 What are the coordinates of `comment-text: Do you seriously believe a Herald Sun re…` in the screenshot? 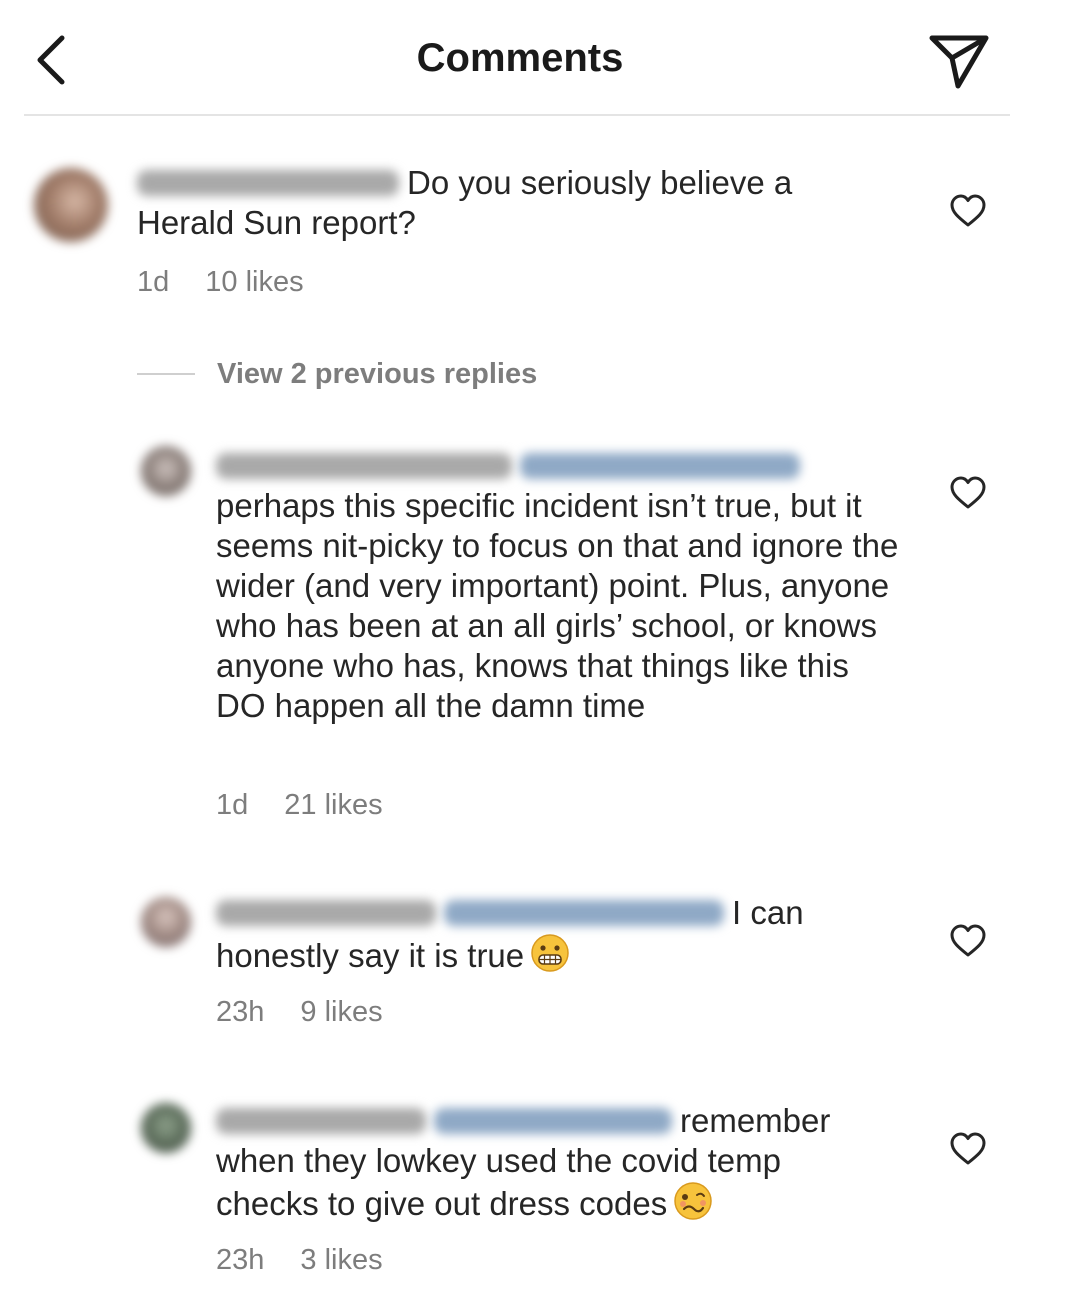 It's located at (465, 202).